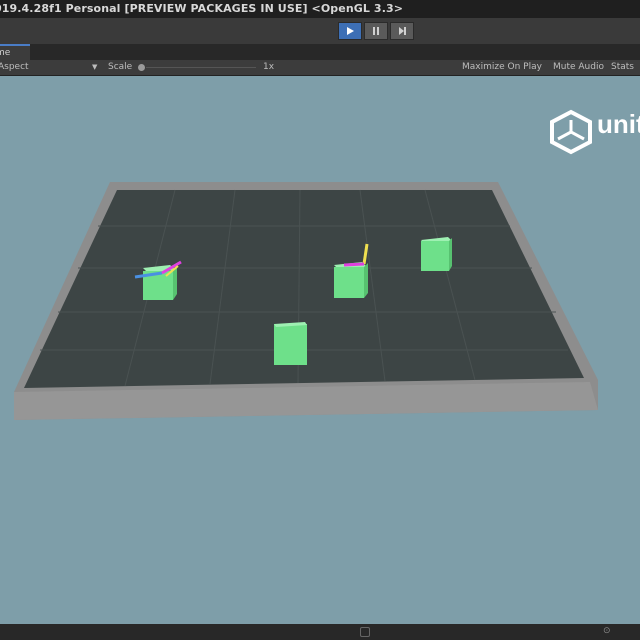 The image size is (640, 640). What do you see at coordinates (95, 67) in the screenshot?
I see `chevron-down-icon: ▼` at bounding box center [95, 67].